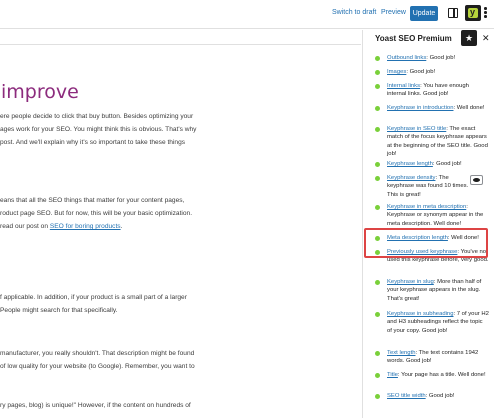 The height and width of the screenshot is (418, 494). Describe the element at coordinates (486, 38) in the screenshot. I see `close-icon: ✕` at that location.